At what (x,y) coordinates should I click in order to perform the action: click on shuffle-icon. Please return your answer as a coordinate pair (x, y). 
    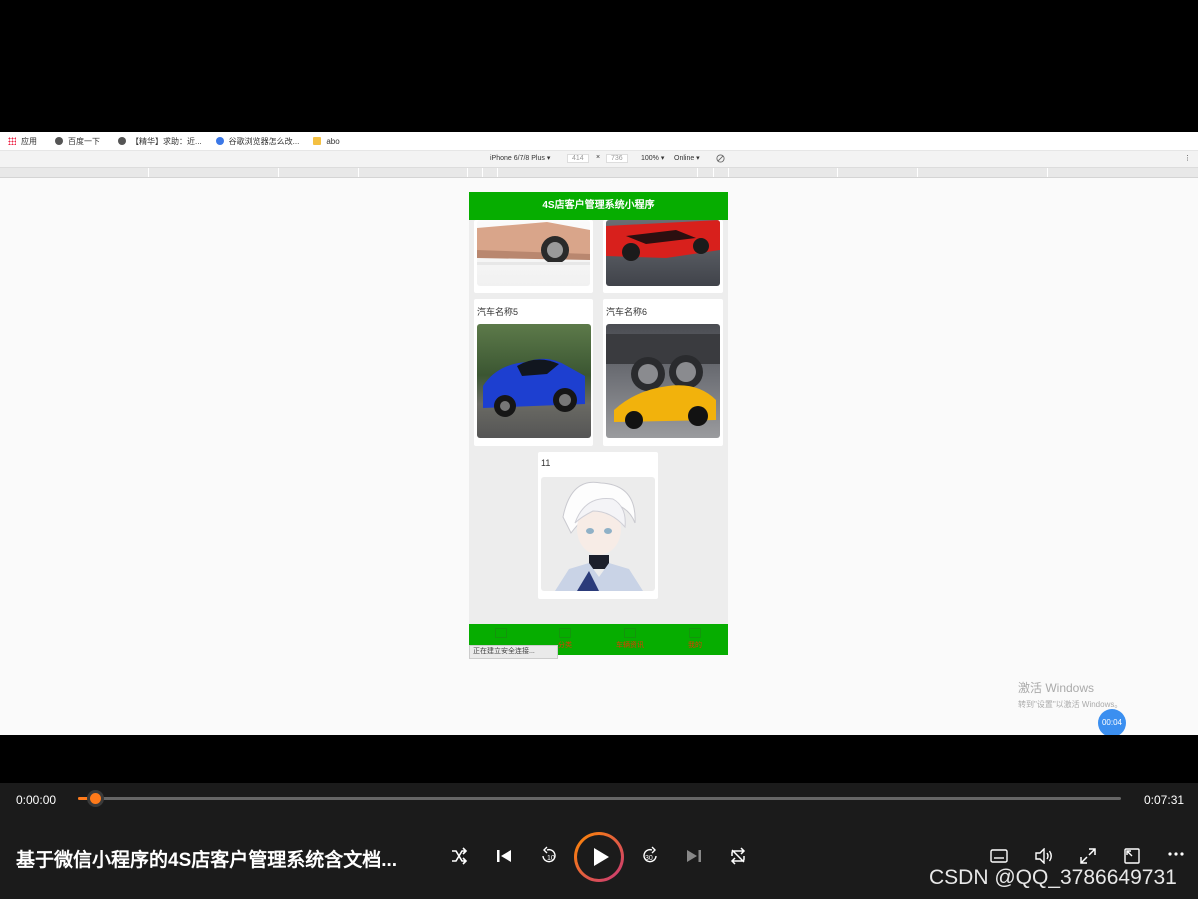
    Looking at the image, I should click on (459, 858).